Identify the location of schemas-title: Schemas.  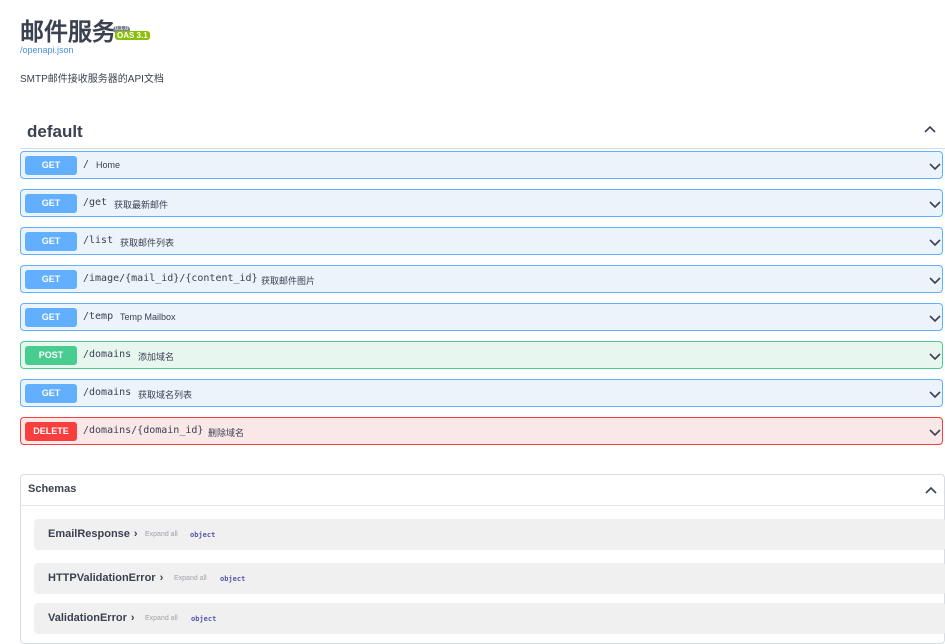
(52, 489).